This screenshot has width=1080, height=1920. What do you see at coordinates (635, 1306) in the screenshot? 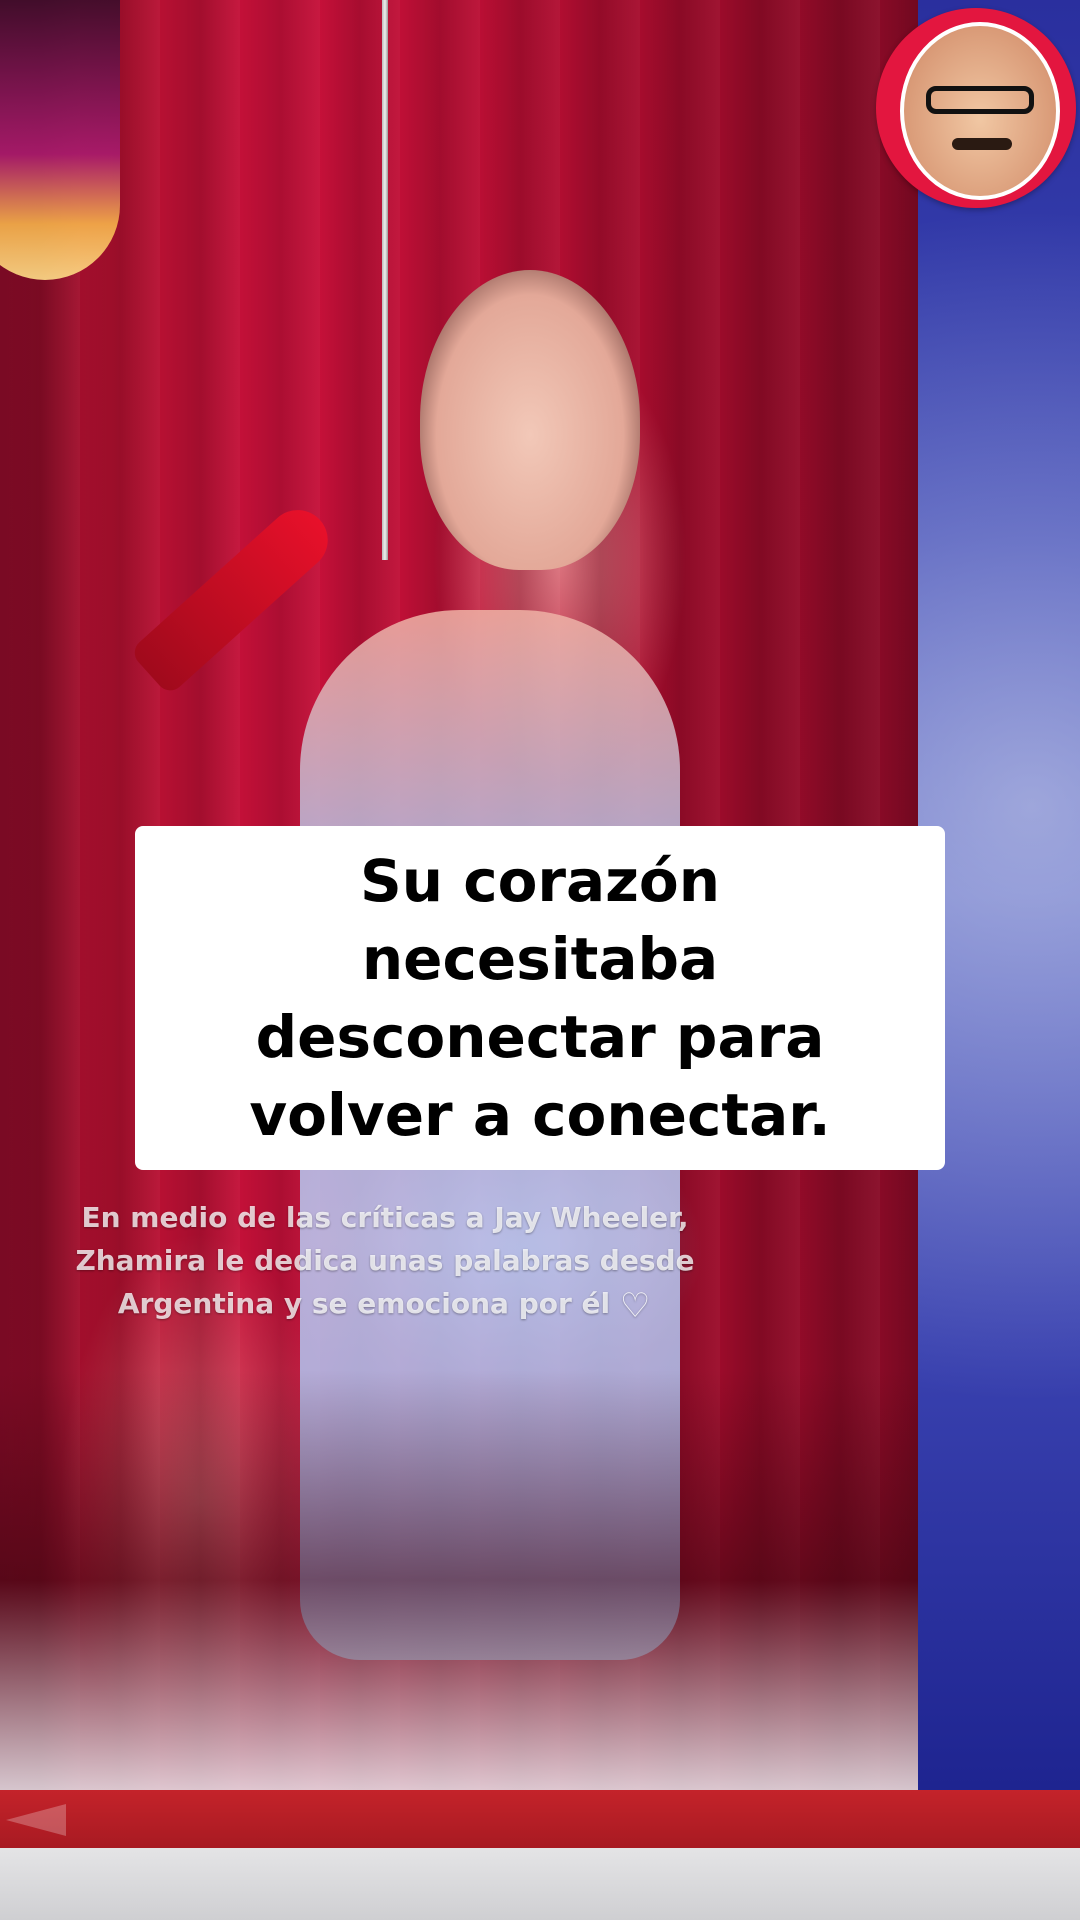
I see `white-heart-icon: ♡` at bounding box center [635, 1306].